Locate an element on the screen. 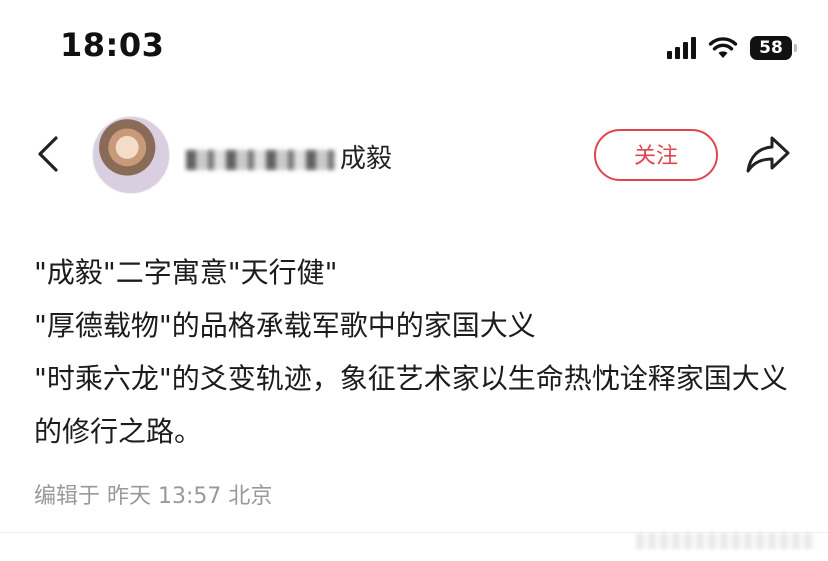 Image resolution: width=828 pixels, height=561 pixels. wifi-icon is located at coordinates (723, 47).